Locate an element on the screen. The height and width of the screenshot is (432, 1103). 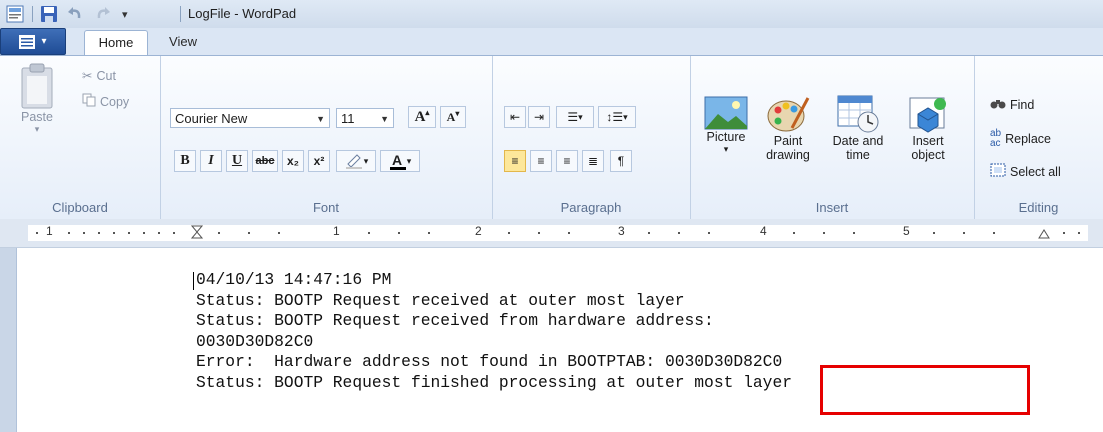
align-center-button: ≡ is located at coordinates (541, 161).